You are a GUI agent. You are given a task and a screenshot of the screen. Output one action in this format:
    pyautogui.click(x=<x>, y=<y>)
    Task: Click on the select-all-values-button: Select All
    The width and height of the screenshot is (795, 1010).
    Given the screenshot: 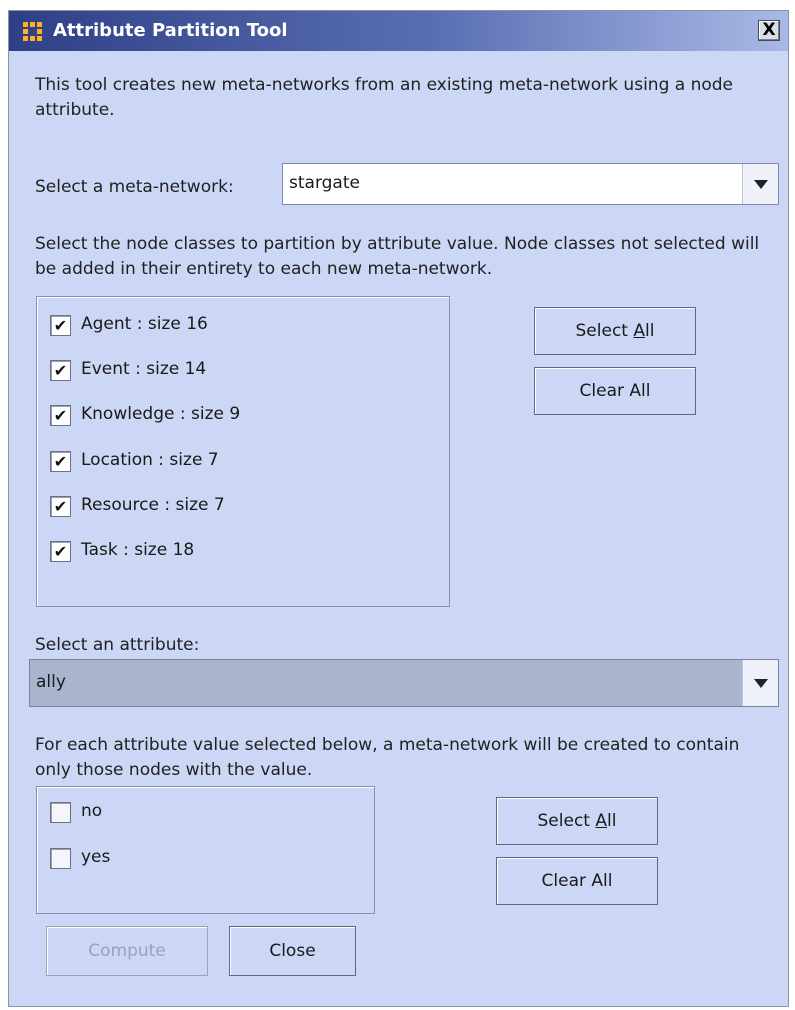 What is the action you would take?
    pyautogui.click(x=577, y=821)
    